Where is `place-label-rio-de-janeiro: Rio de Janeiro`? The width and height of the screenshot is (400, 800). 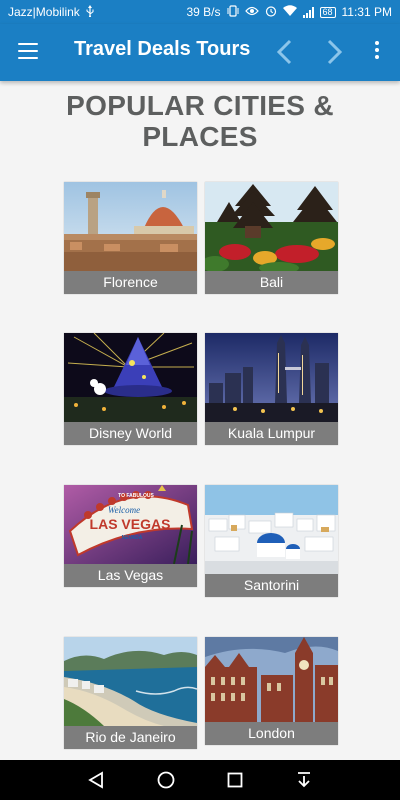 place-label-rio-de-janeiro: Rio de Janeiro is located at coordinates (130, 737).